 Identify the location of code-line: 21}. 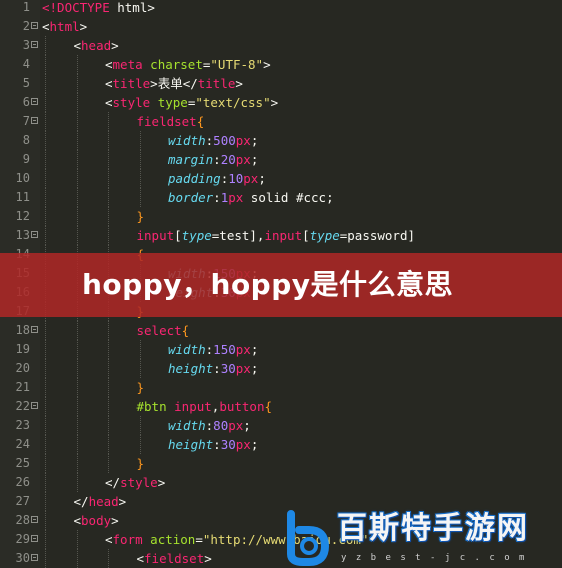
(281, 387).